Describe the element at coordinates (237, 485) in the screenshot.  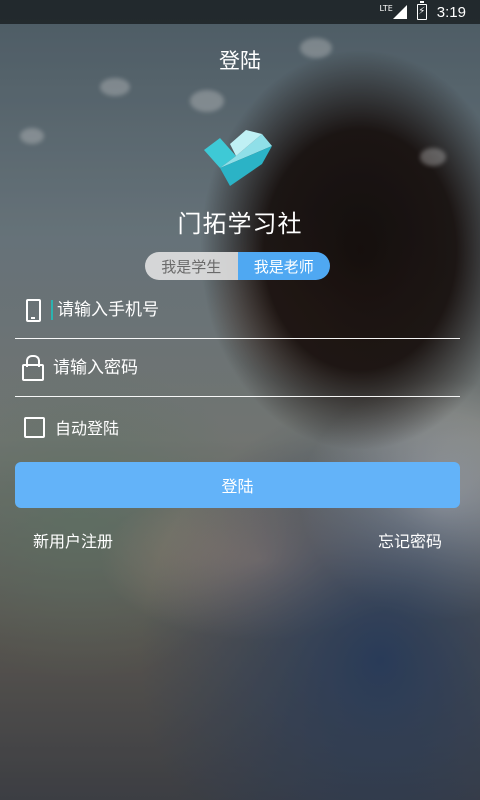
I see `login-button: 登陆` at that location.